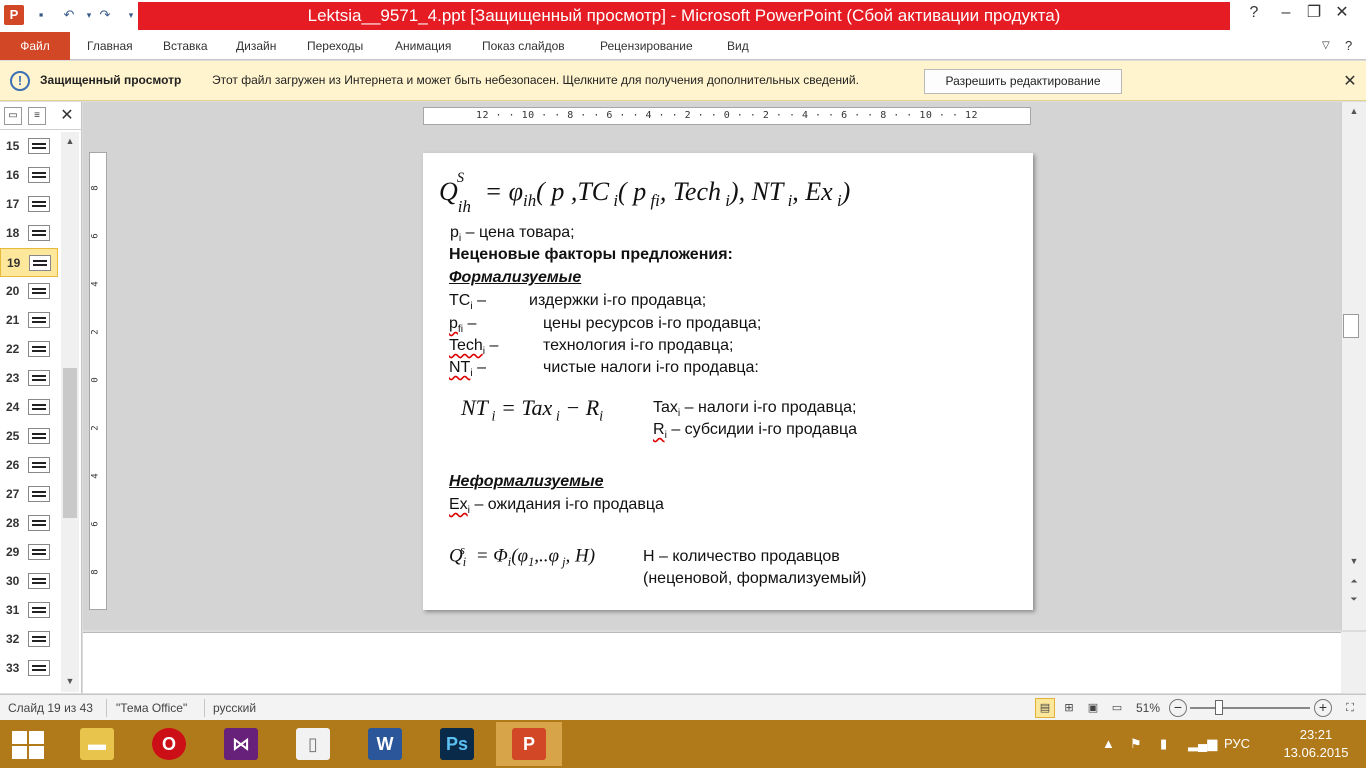  Describe the element at coordinates (14, 15) in the screenshot. I see `powerpoint-app-icon: P` at that location.